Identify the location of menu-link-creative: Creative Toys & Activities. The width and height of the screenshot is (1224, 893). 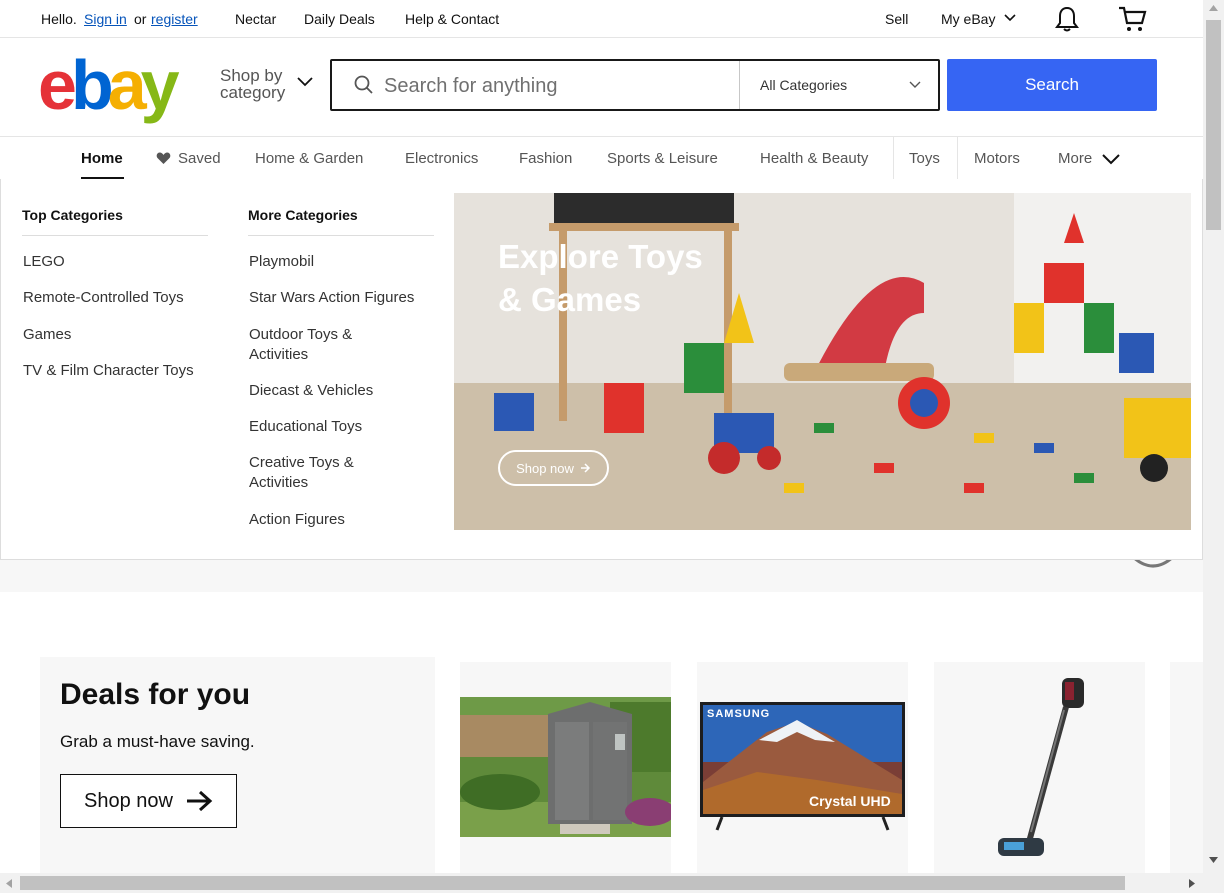
(319, 473).